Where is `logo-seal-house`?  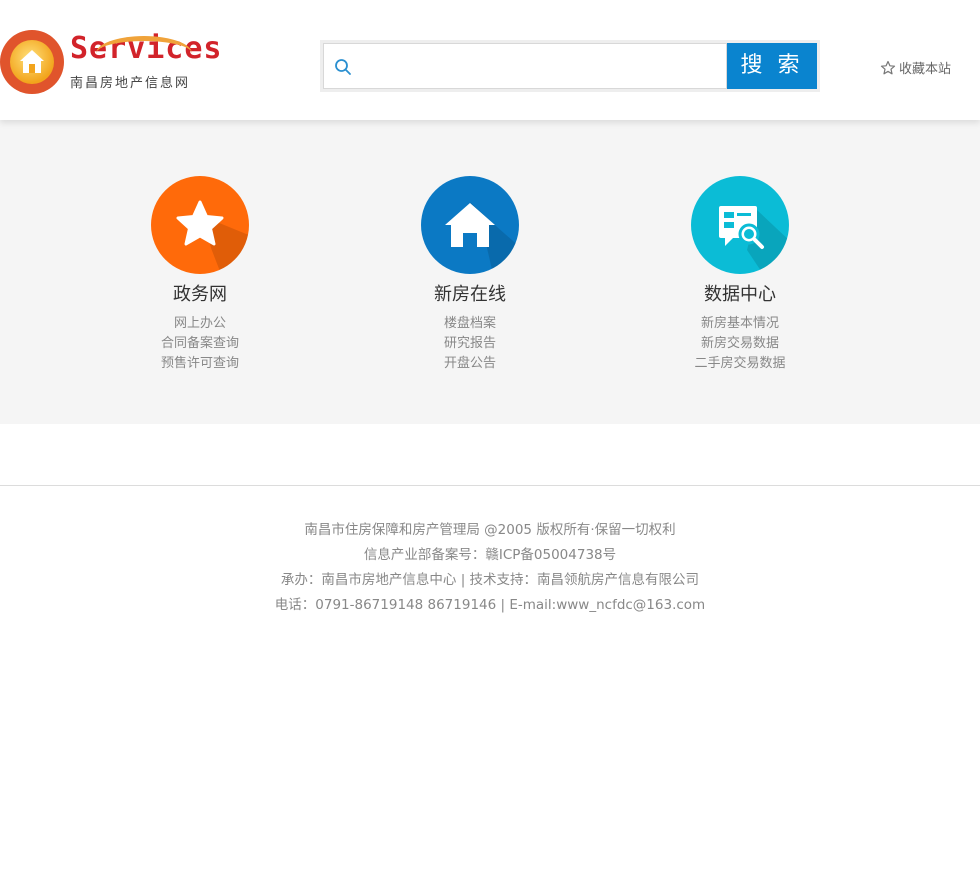
logo-seal-house is located at coordinates (32, 62).